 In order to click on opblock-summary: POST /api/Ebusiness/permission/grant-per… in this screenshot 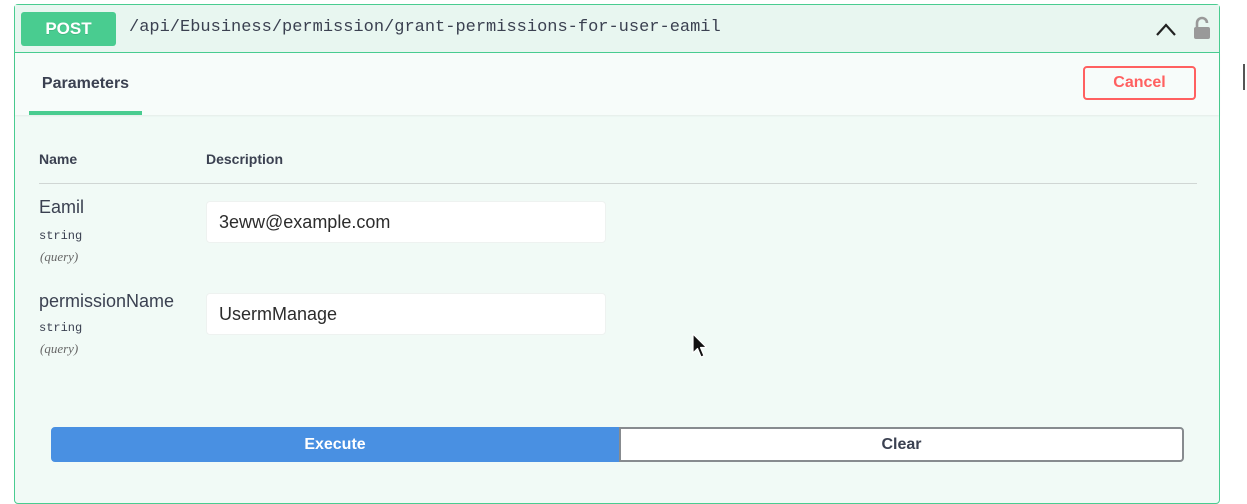, I will do `click(617, 29)`.